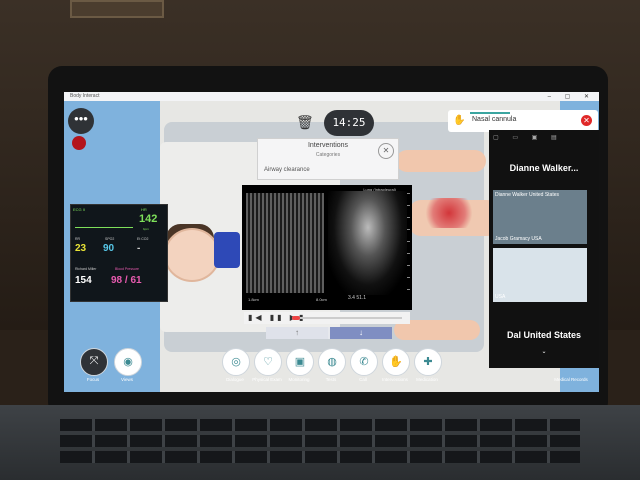 The height and width of the screenshot is (480, 640). What do you see at coordinates (79, 209) in the screenshot?
I see `ecg-label: ECG II` at bounding box center [79, 209].